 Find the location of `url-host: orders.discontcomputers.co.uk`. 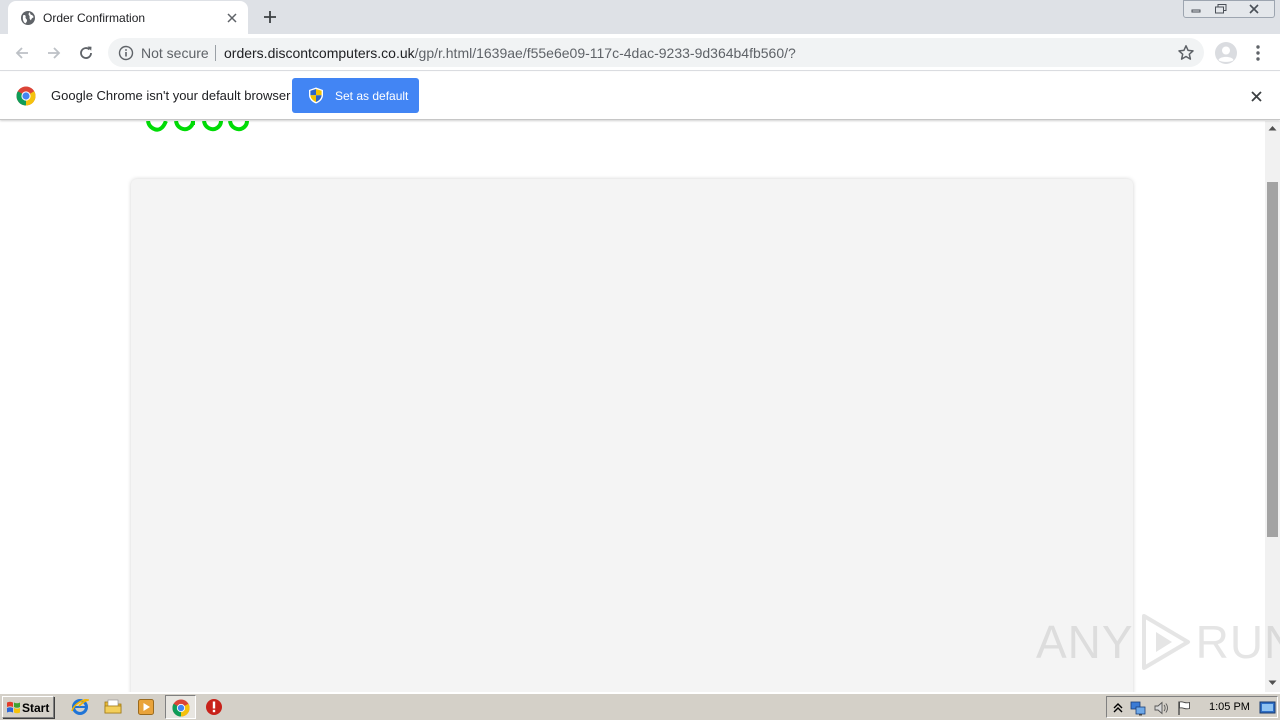

url-host: orders.discontcomputers.co.uk is located at coordinates (319, 53).